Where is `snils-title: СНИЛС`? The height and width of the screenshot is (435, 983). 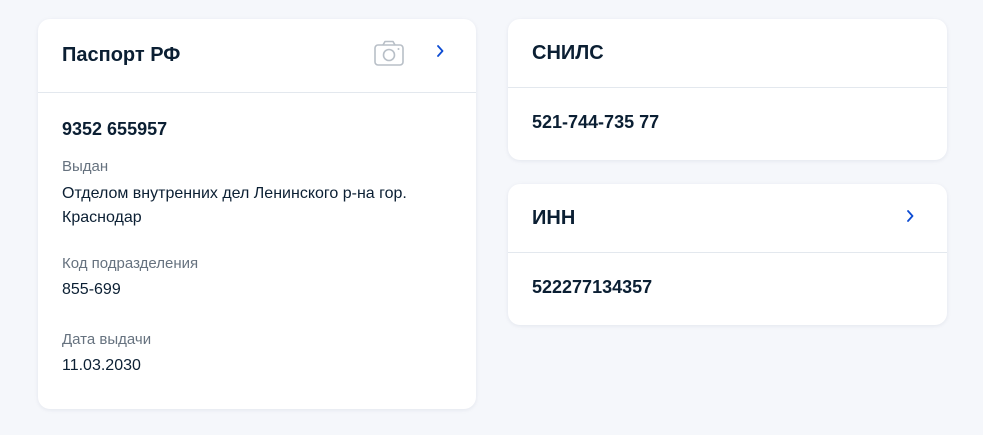 snils-title: СНИЛС is located at coordinates (568, 52).